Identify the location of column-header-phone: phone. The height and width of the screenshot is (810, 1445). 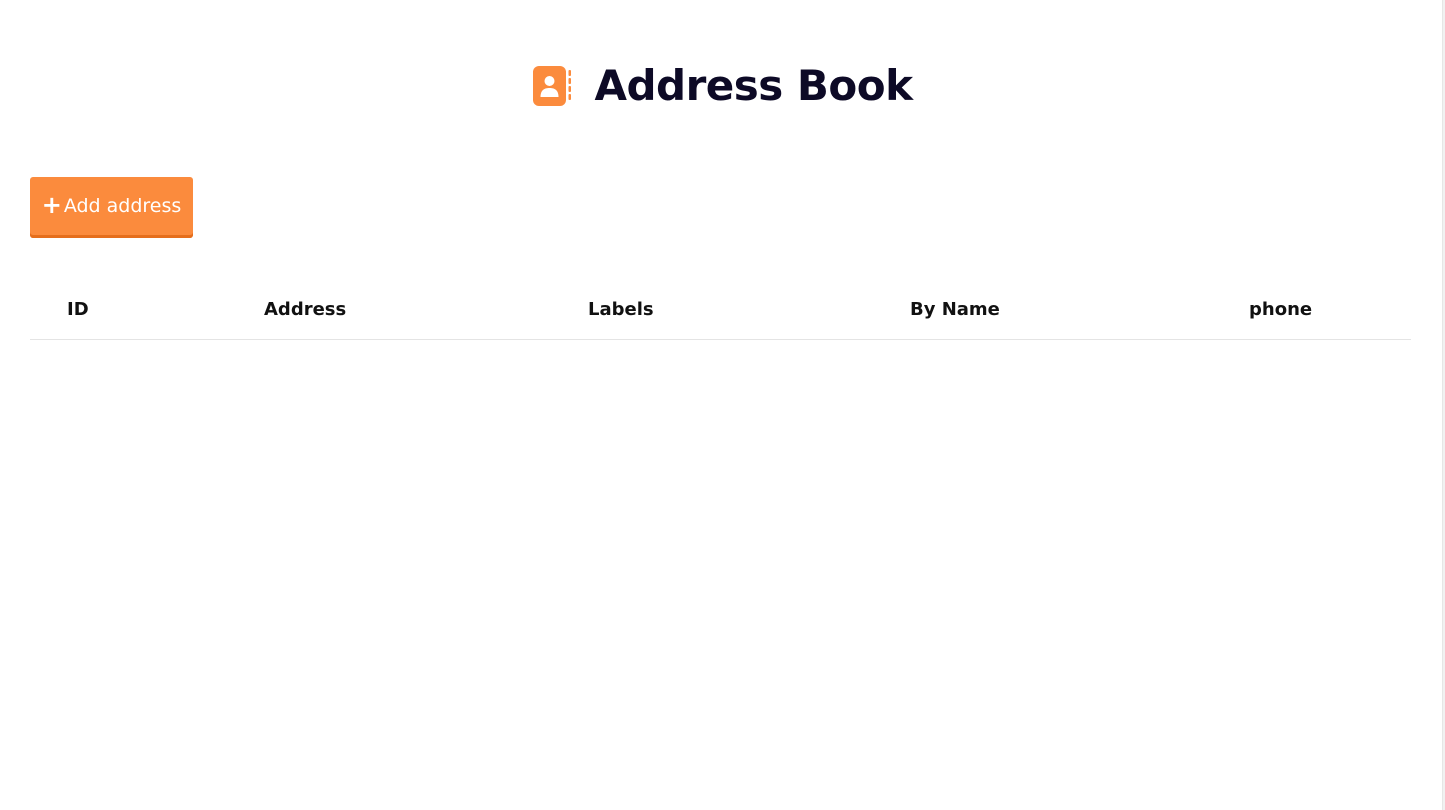
(1330, 310).